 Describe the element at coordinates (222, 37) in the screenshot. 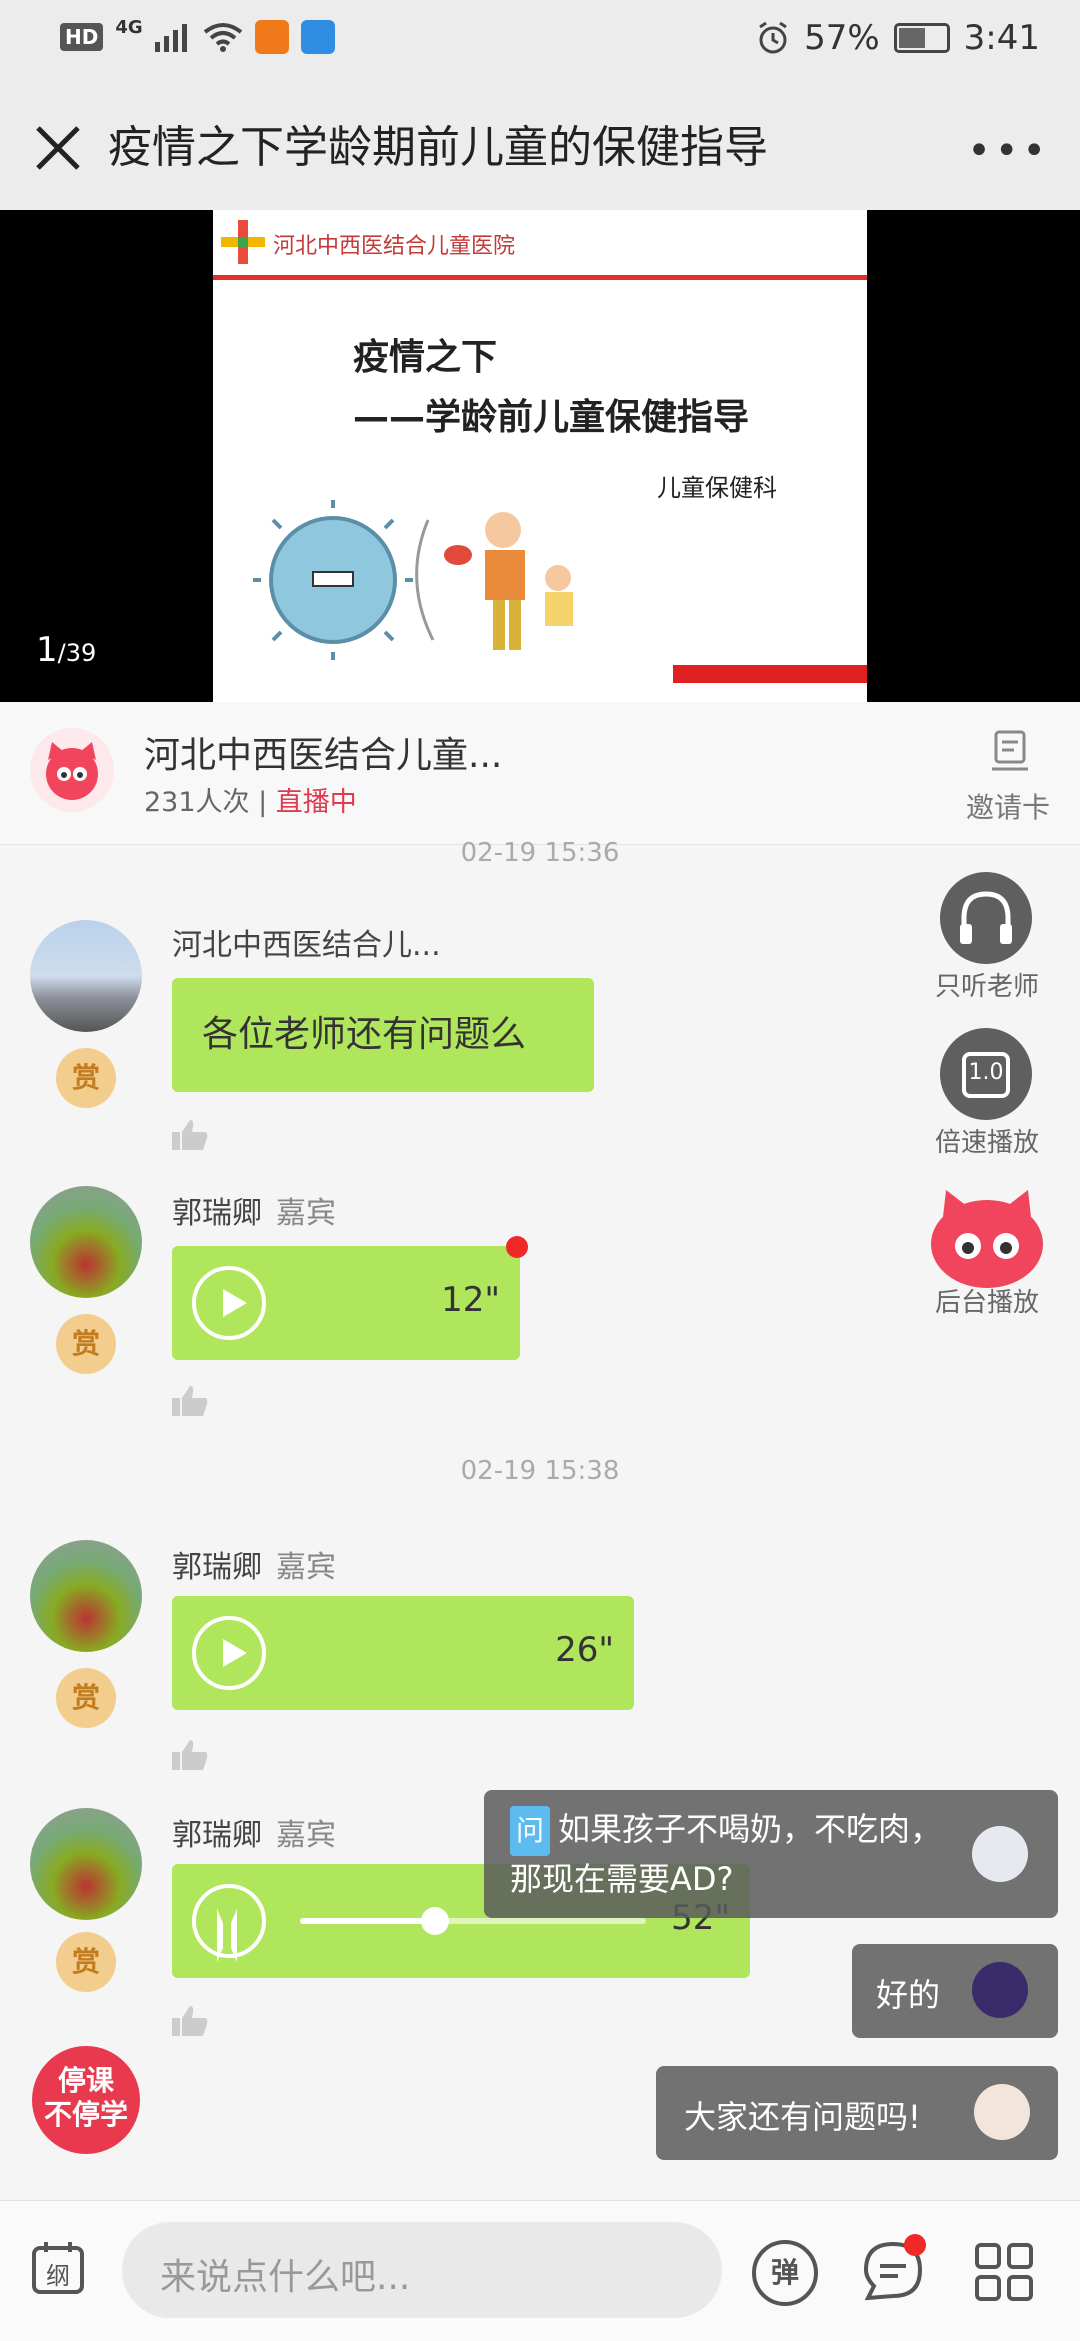

I see `wifi-icon` at that location.